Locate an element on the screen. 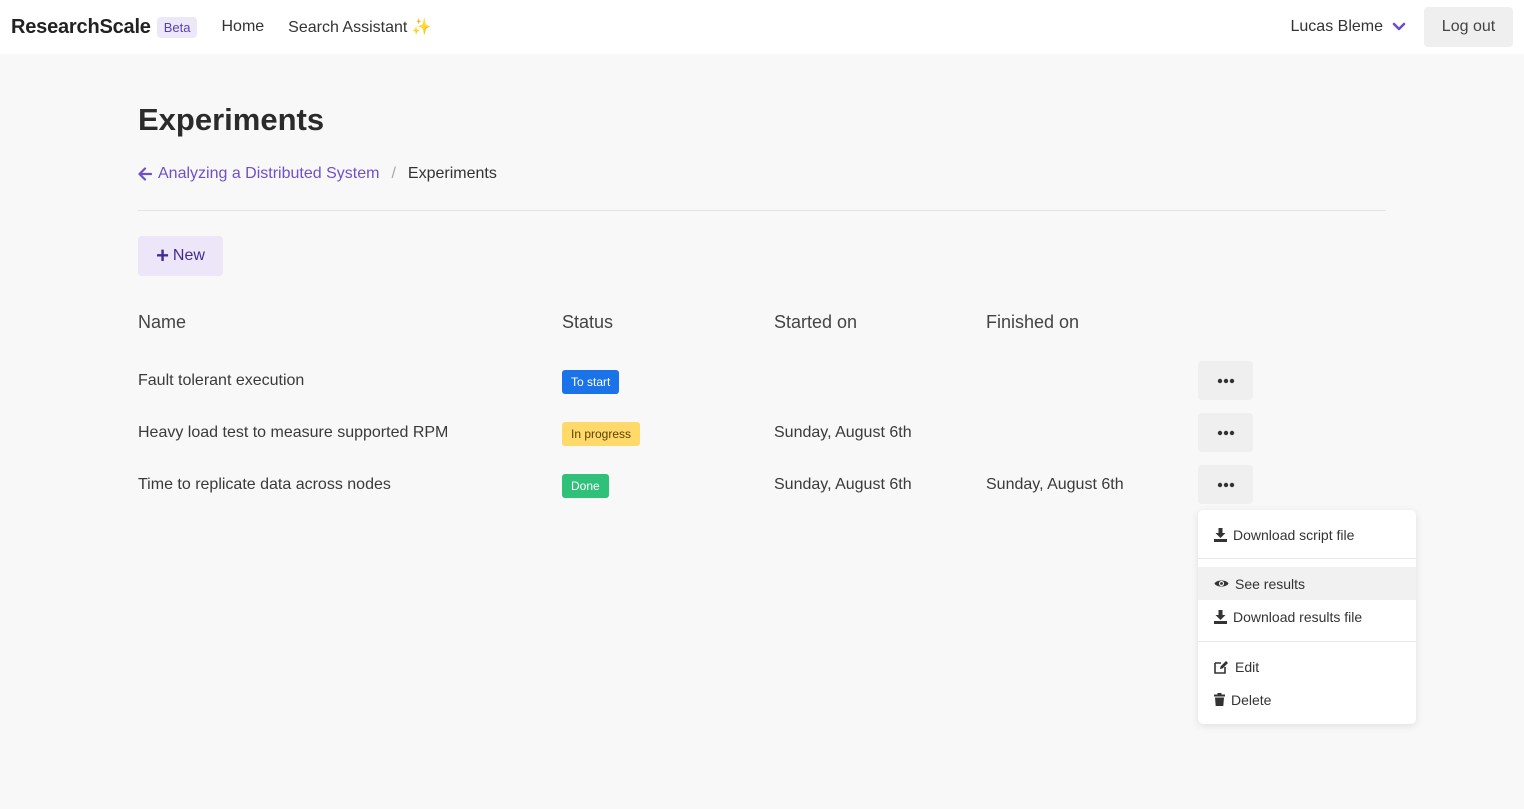 The image size is (1524, 809). plus-icon: + is located at coordinates (162, 255).